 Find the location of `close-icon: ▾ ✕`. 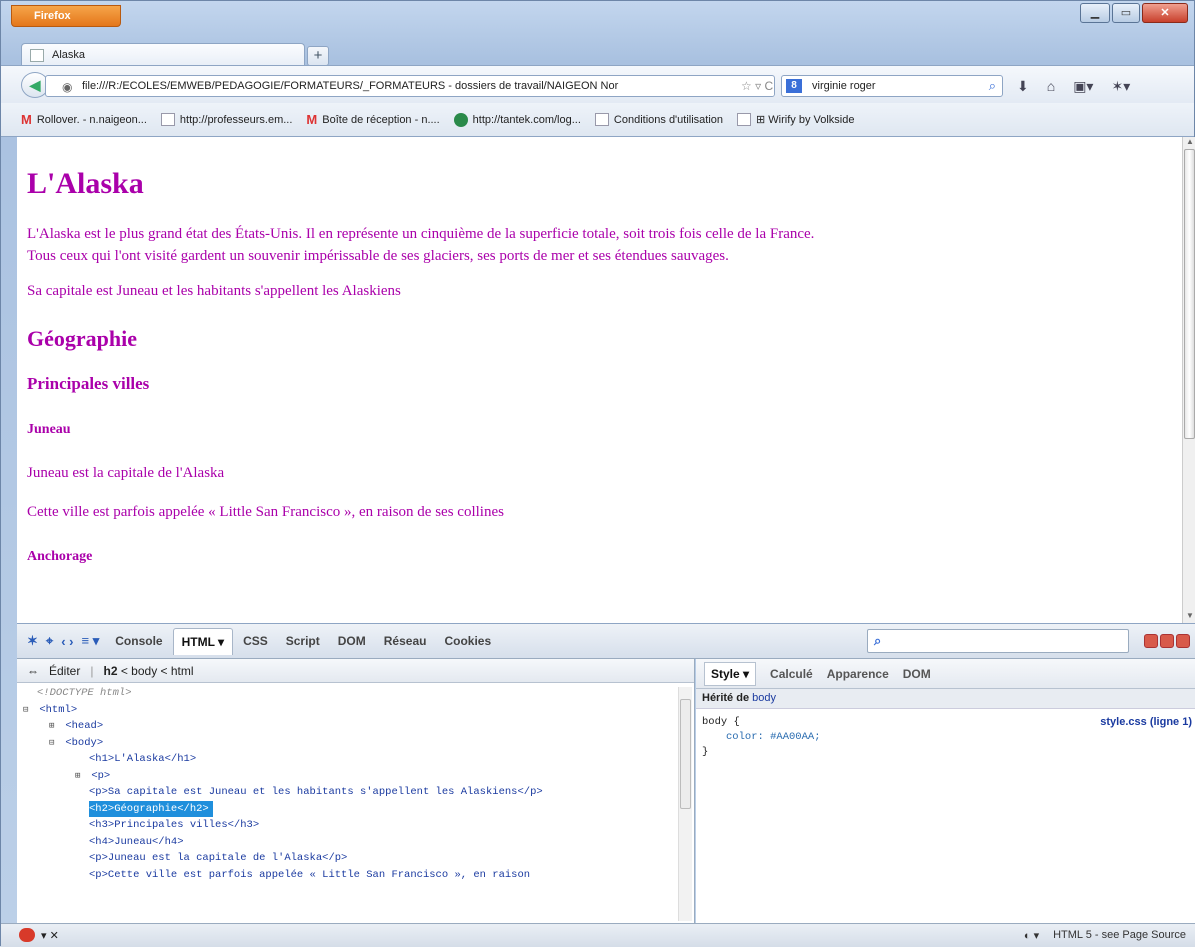

close-icon: ▾ ✕ is located at coordinates (50, 935).